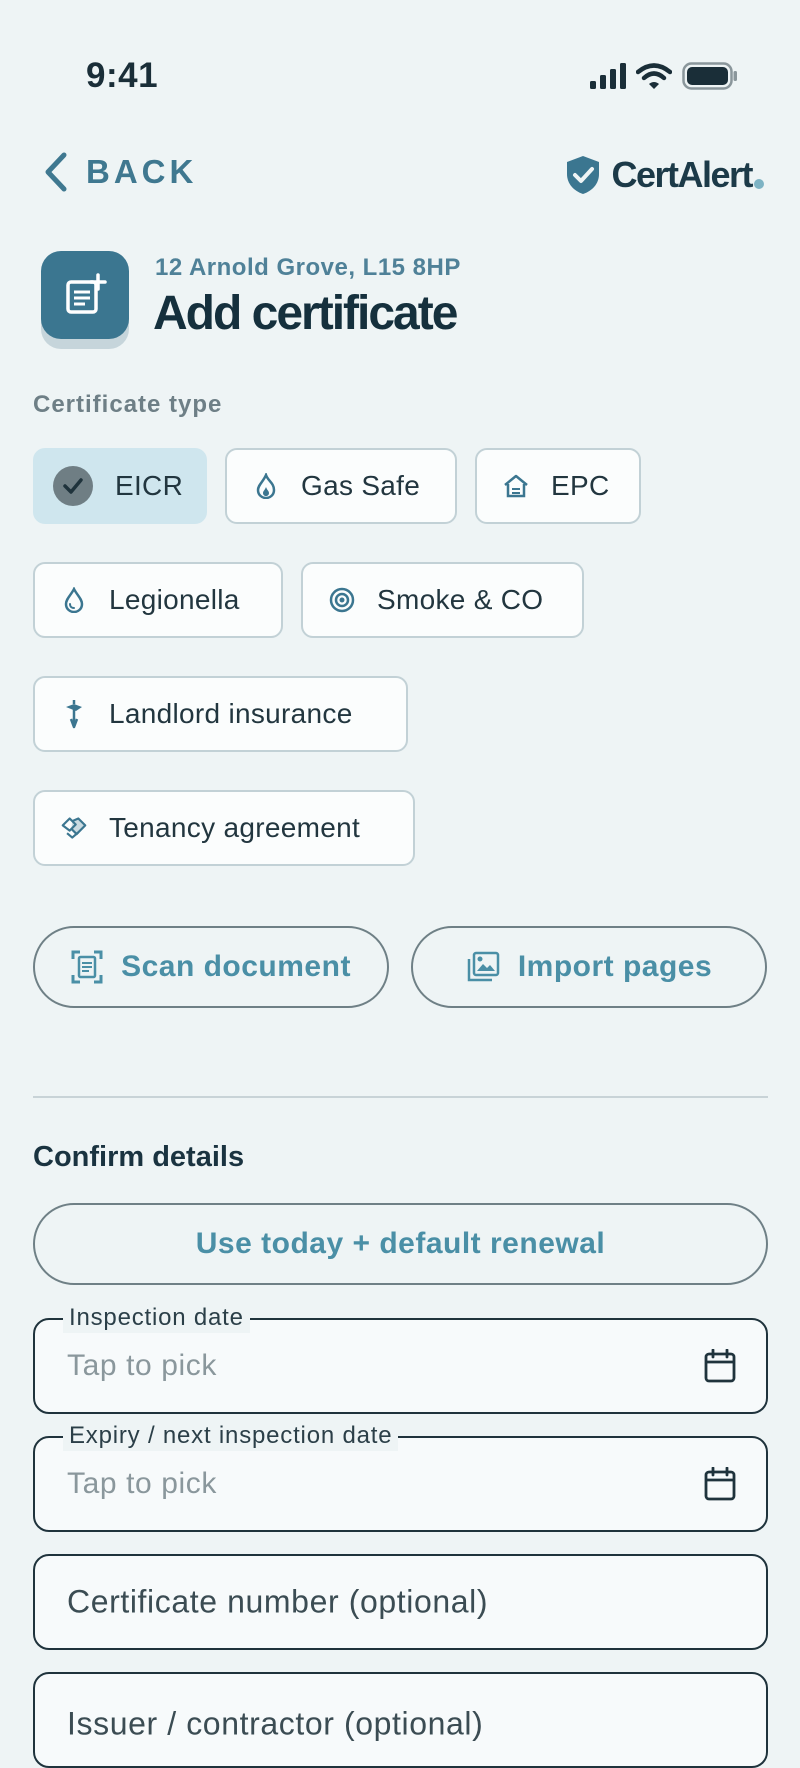 The image size is (800, 1768). I want to click on gallery-icon, so click(483, 966).